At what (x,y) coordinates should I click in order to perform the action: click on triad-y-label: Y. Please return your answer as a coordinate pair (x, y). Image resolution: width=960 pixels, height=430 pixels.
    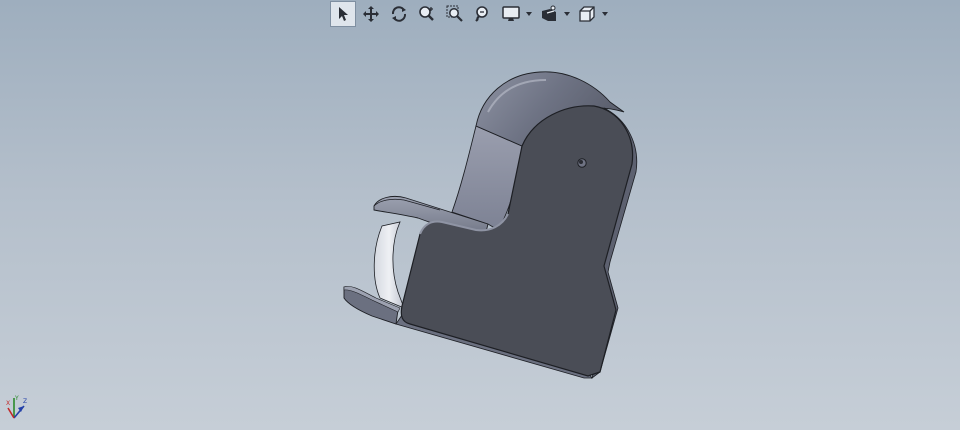
    Looking at the image, I should click on (16, 398).